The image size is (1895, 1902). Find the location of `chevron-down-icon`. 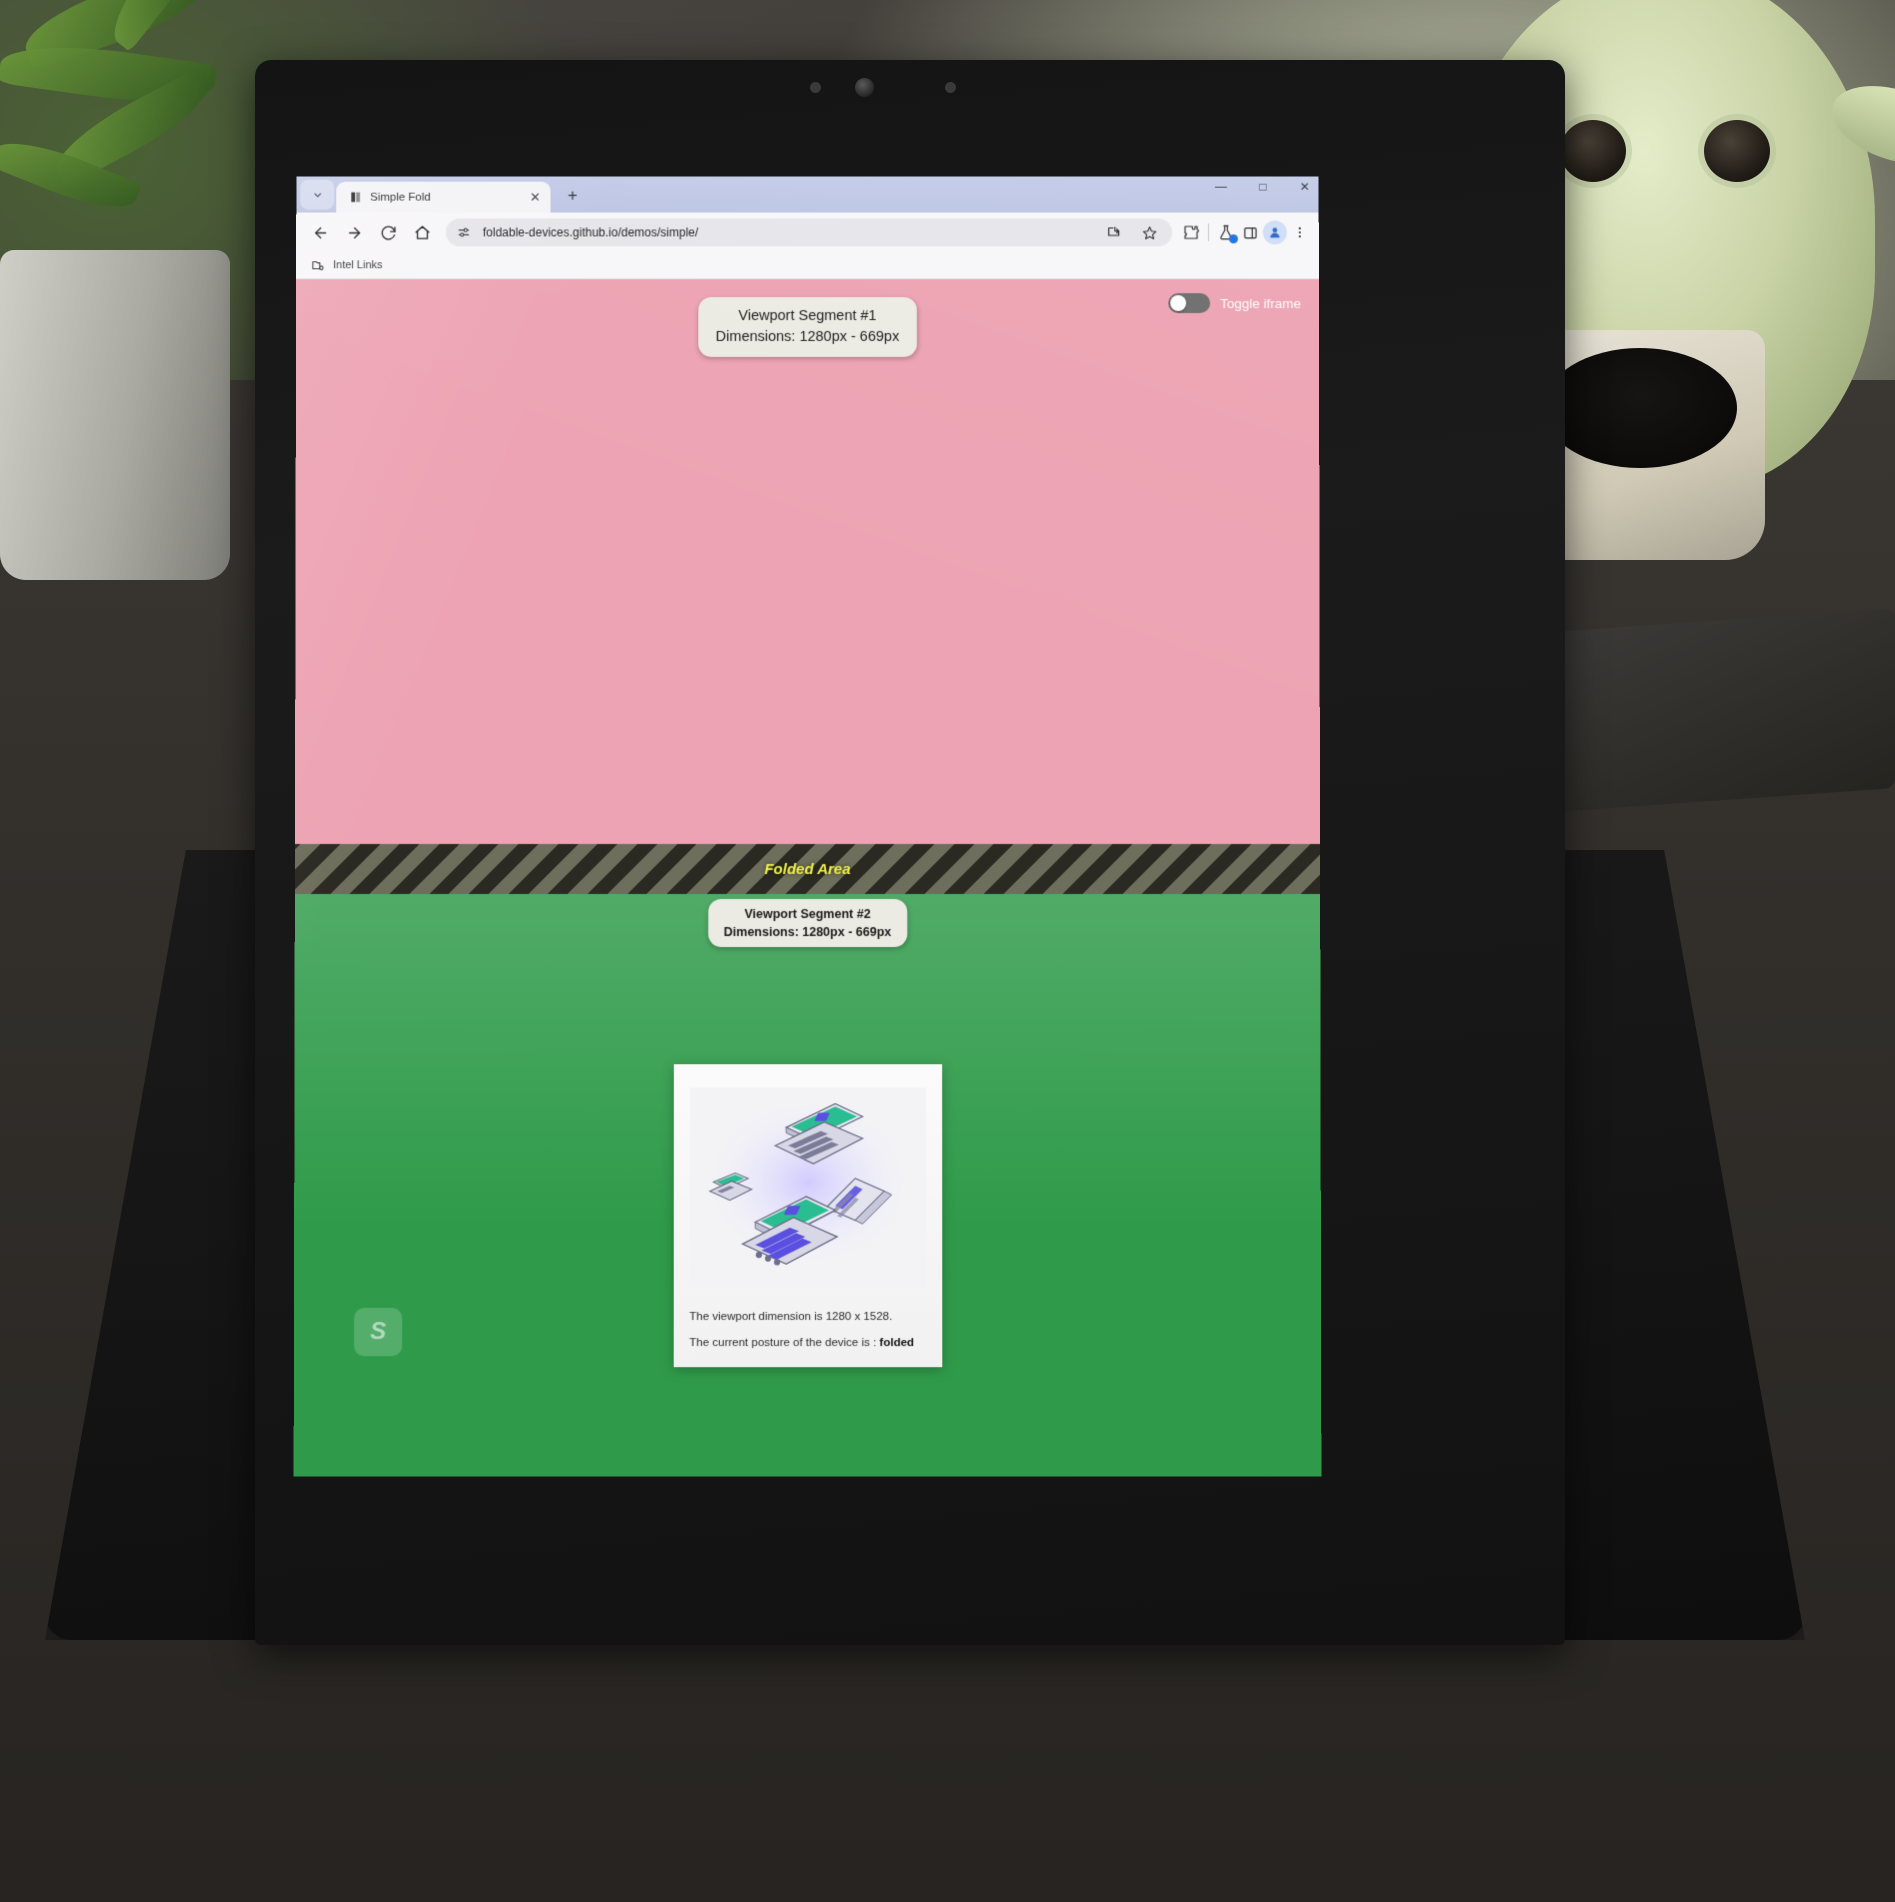

chevron-down-icon is located at coordinates (317, 194).